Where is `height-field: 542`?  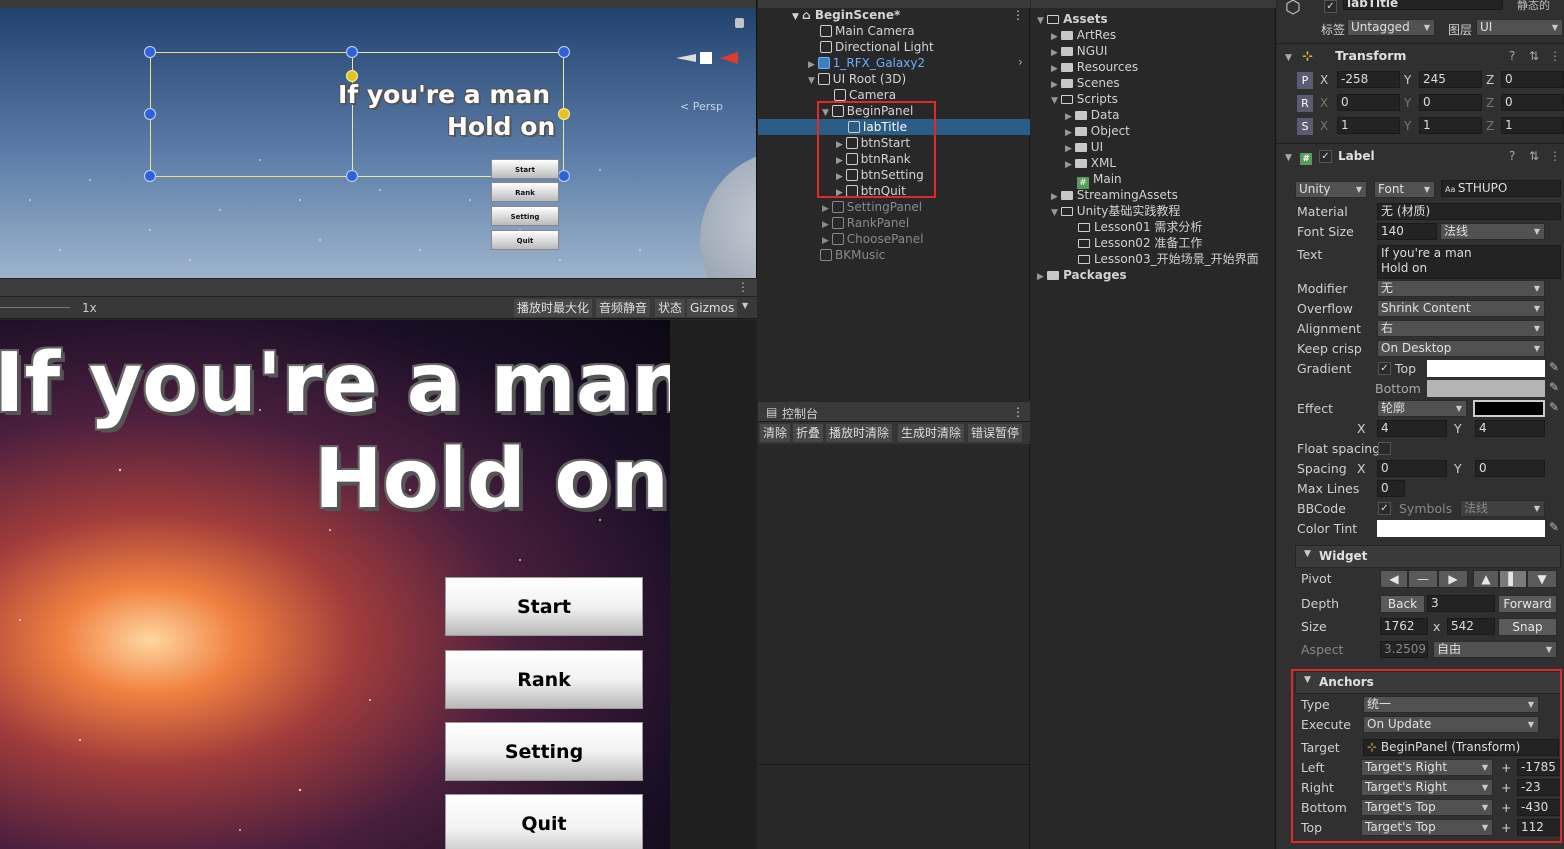 height-field: 542 is located at coordinates (1471, 626).